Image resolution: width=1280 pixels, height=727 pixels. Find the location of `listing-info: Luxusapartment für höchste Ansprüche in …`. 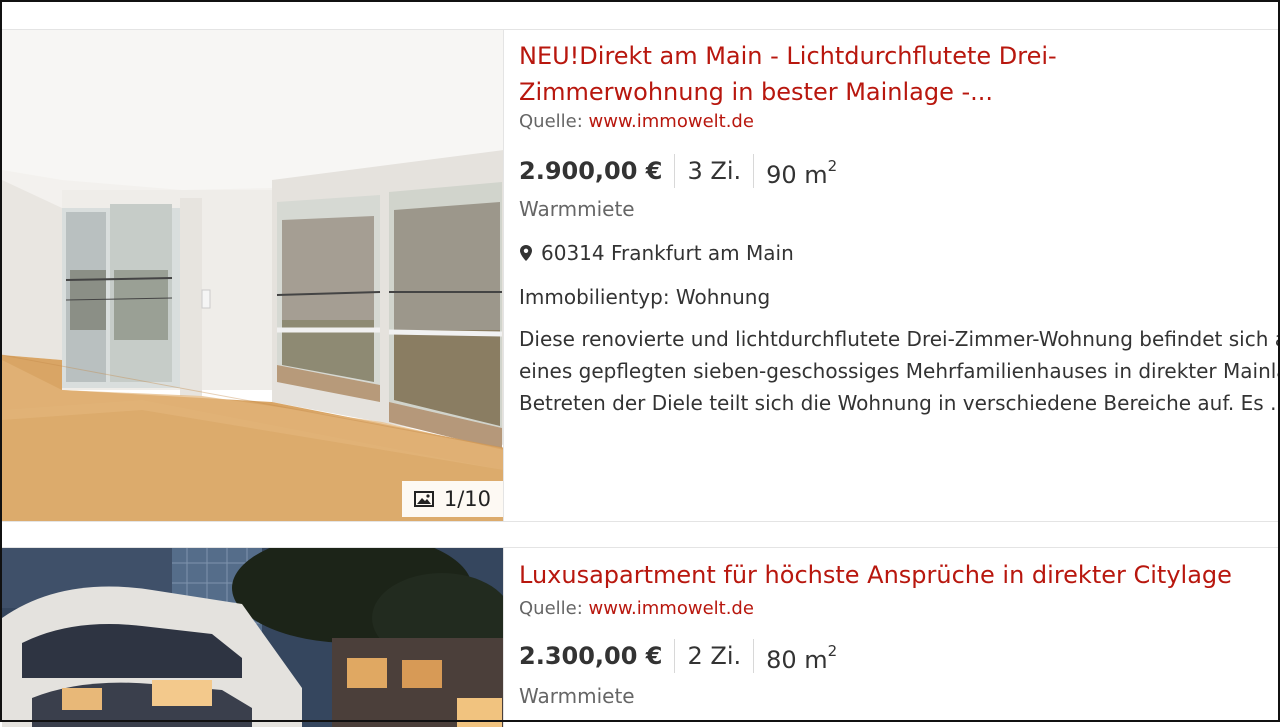

listing-info: Luxusapartment für höchste Ansprüche in … is located at coordinates (898, 629).